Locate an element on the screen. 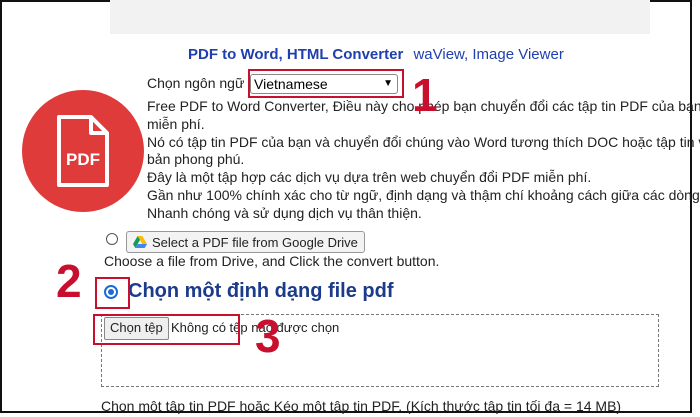 The height and width of the screenshot is (417, 700). highlight-pdf-radio is located at coordinates (112, 293).